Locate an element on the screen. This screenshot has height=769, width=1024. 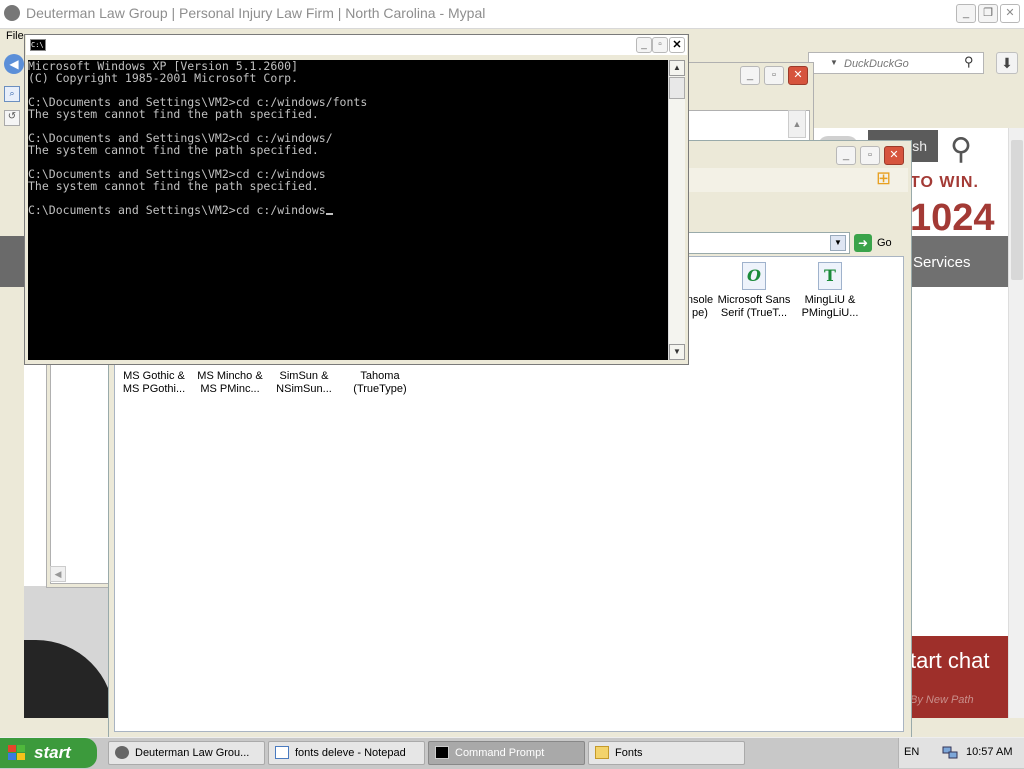
browser-scrollbar-thumb is located at coordinates (1017, 210).